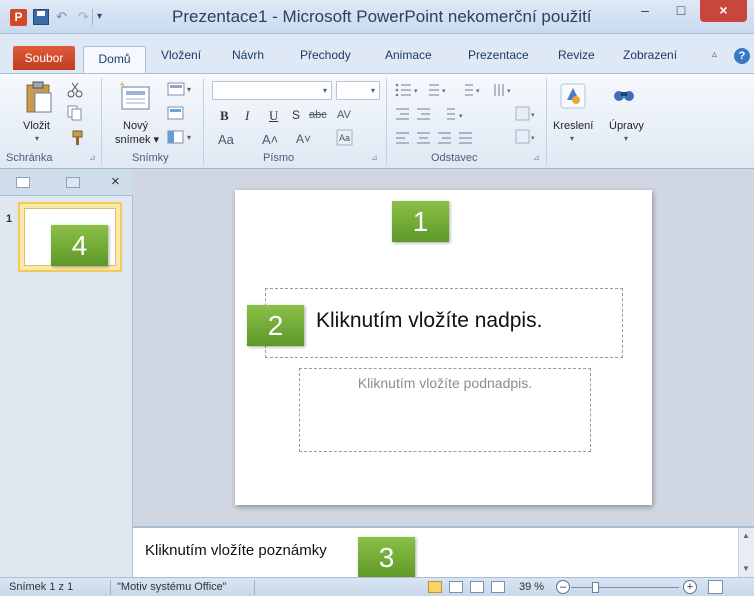 This screenshot has height=596, width=754. Describe the element at coordinates (626, 138) in the screenshot. I see `editing-dropdown-icon: ▾` at that location.